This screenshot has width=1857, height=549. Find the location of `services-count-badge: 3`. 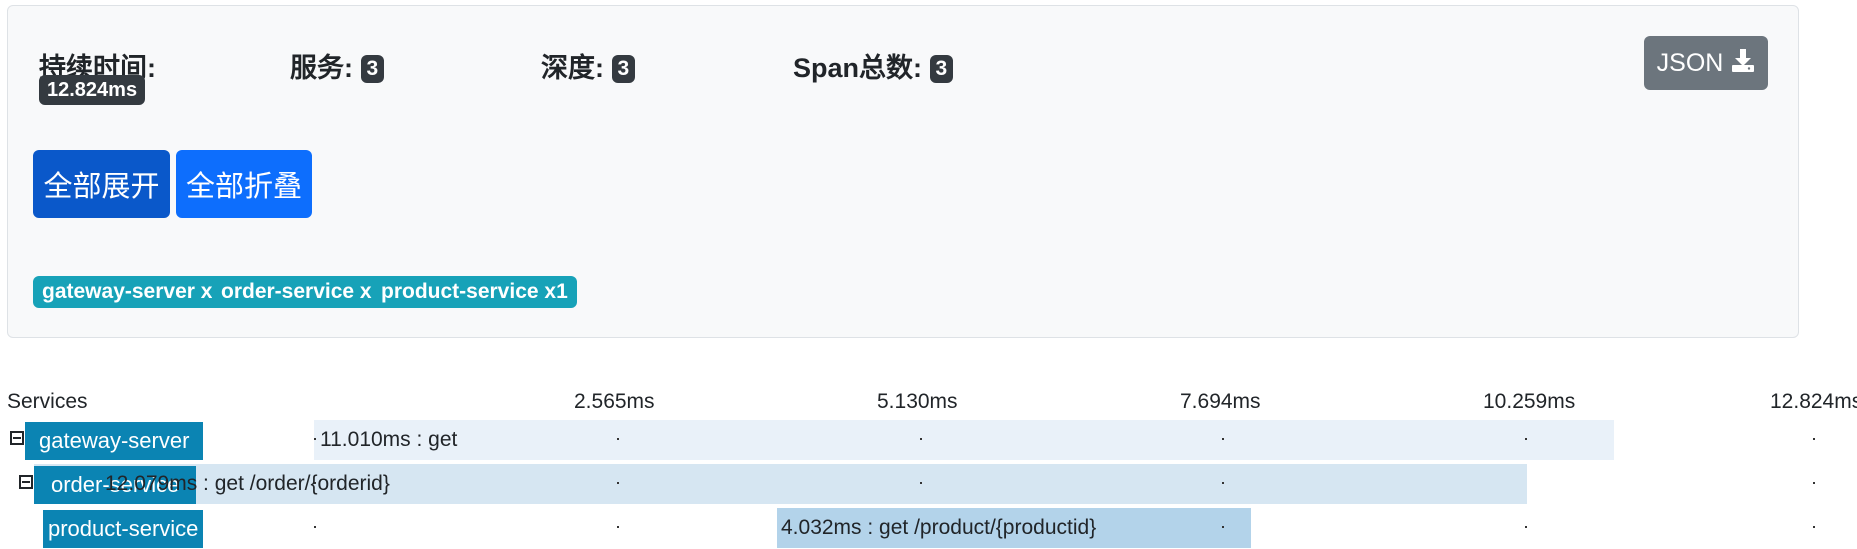

services-count-badge: 3 is located at coordinates (372, 69).